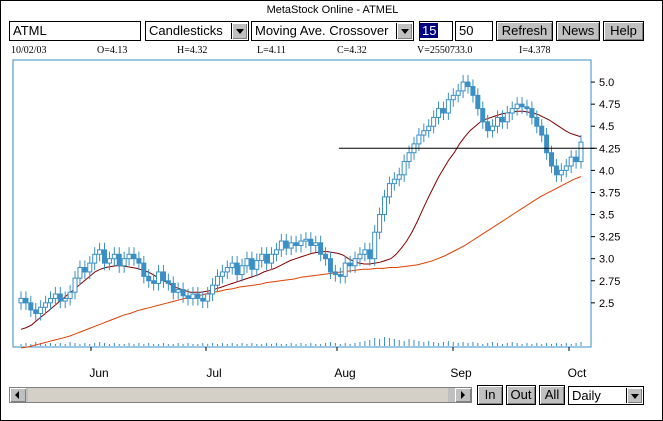 The image size is (663, 421). Describe the element at coordinates (75, 31) in the screenshot. I see `symbol-input: ATML` at that location.